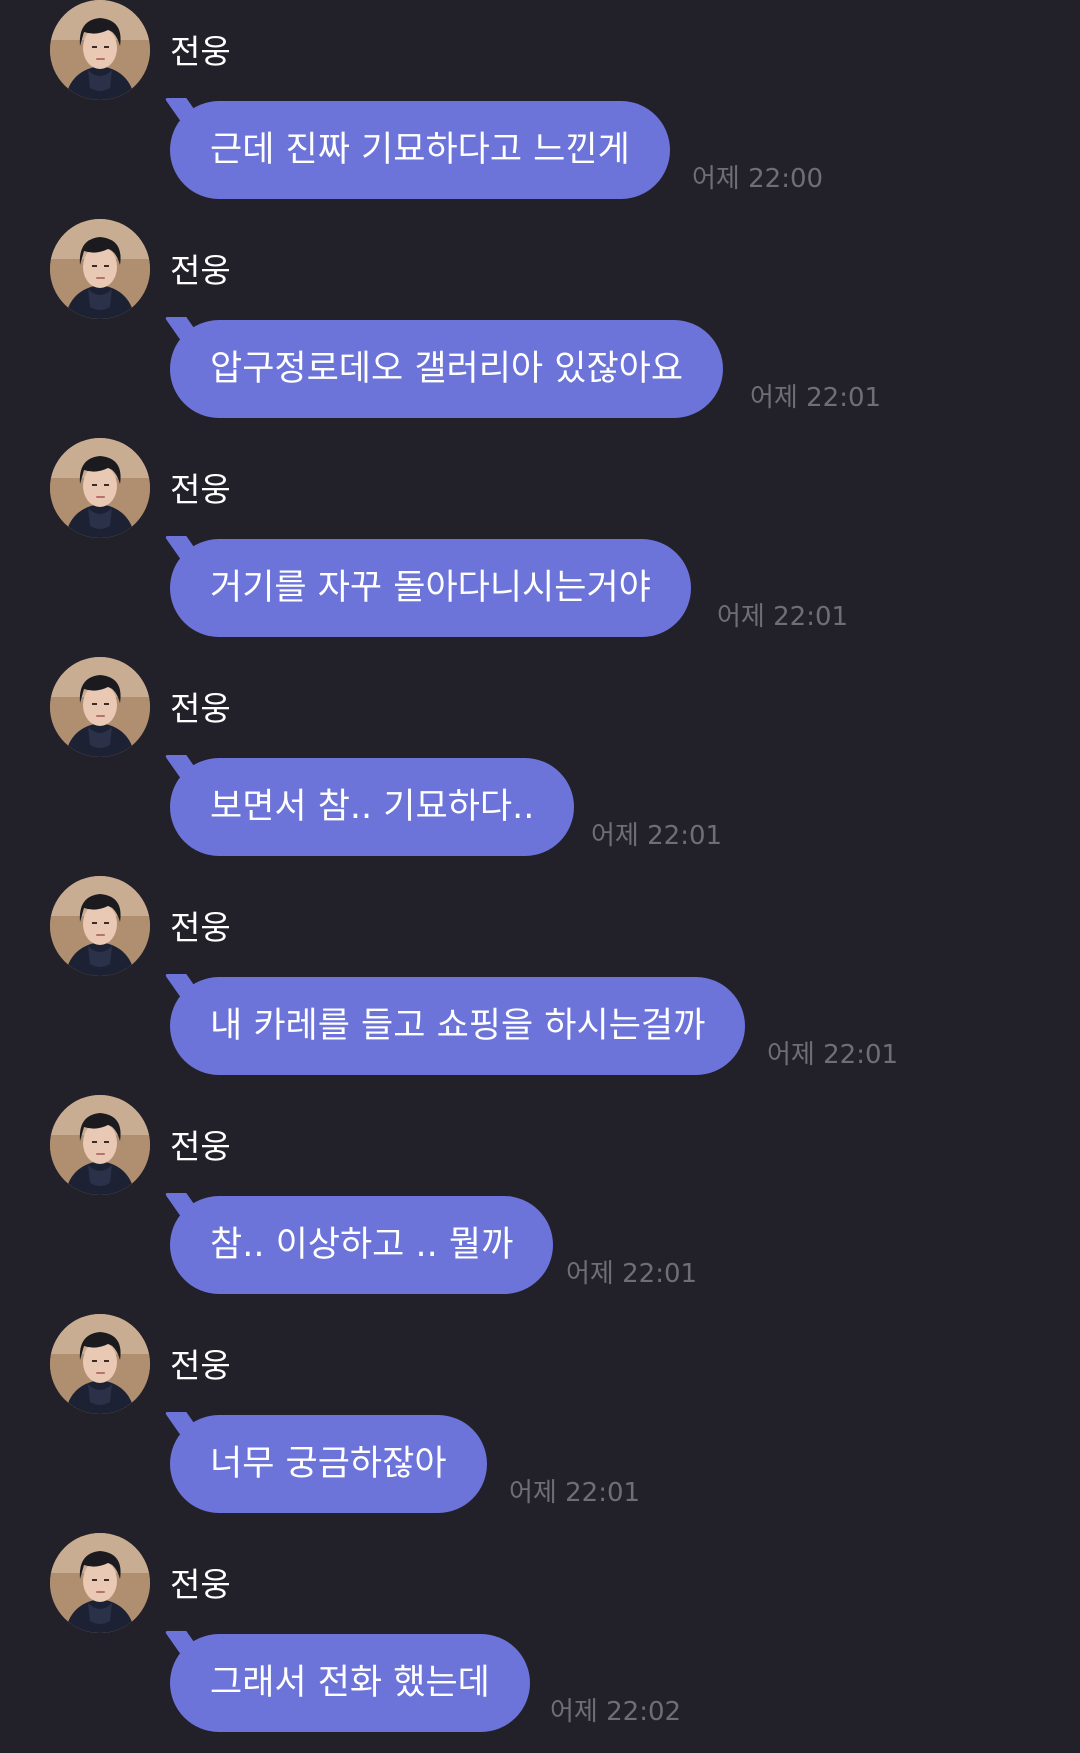  Describe the element at coordinates (350, 1683) in the screenshot. I see `message-bubble: 그래서 전화 했는데` at that location.